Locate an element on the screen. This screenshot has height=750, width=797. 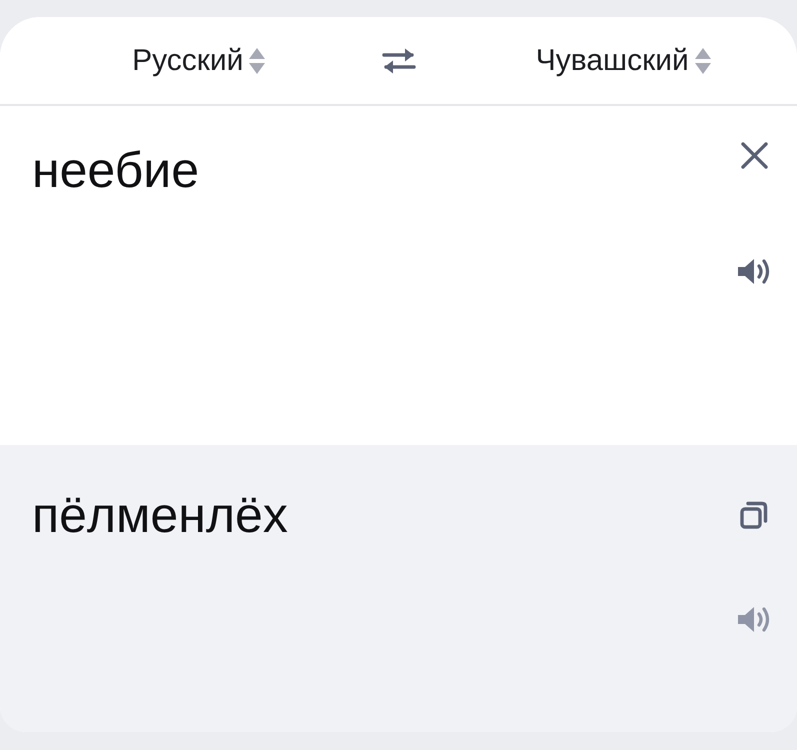
close-icon is located at coordinates (754, 155).